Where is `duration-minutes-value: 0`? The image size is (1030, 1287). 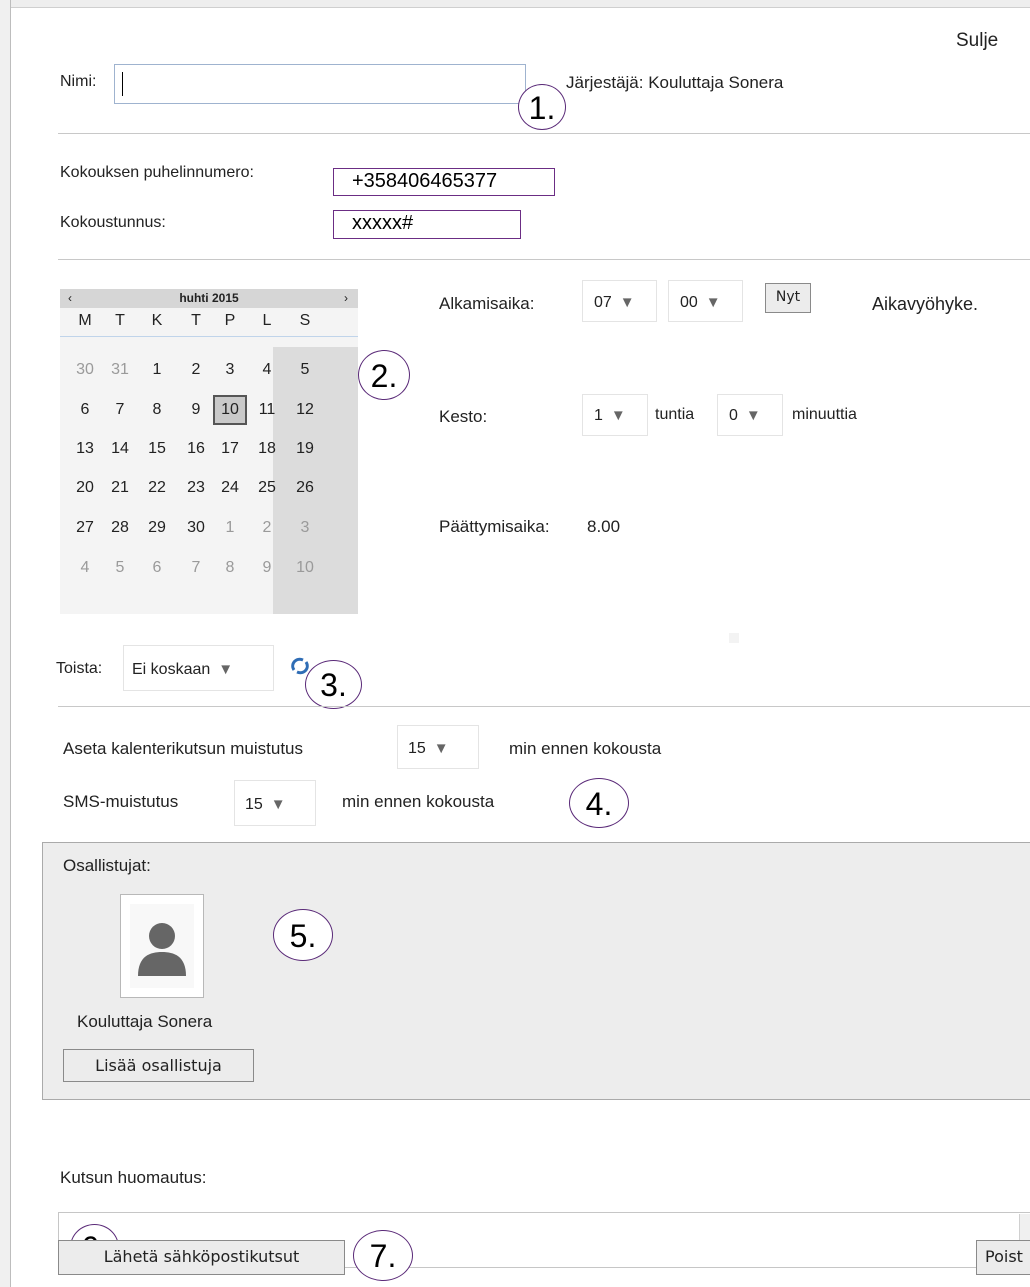 duration-minutes-value: 0 is located at coordinates (733, 415).